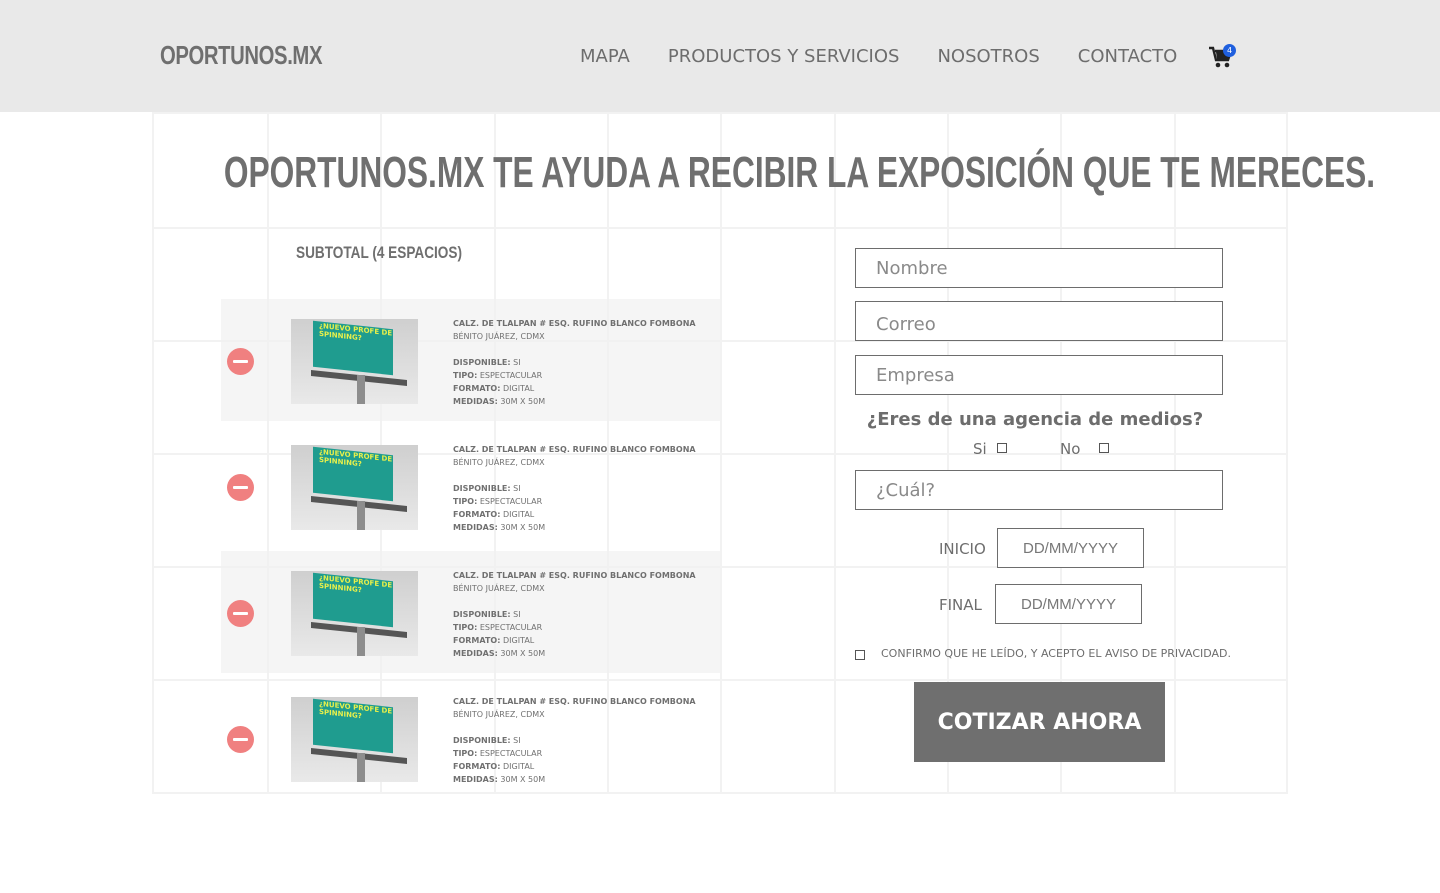 The height and width of the screenshot is (893, 1440). I want to click on inicio-label: INICIO, so click(962, 549).